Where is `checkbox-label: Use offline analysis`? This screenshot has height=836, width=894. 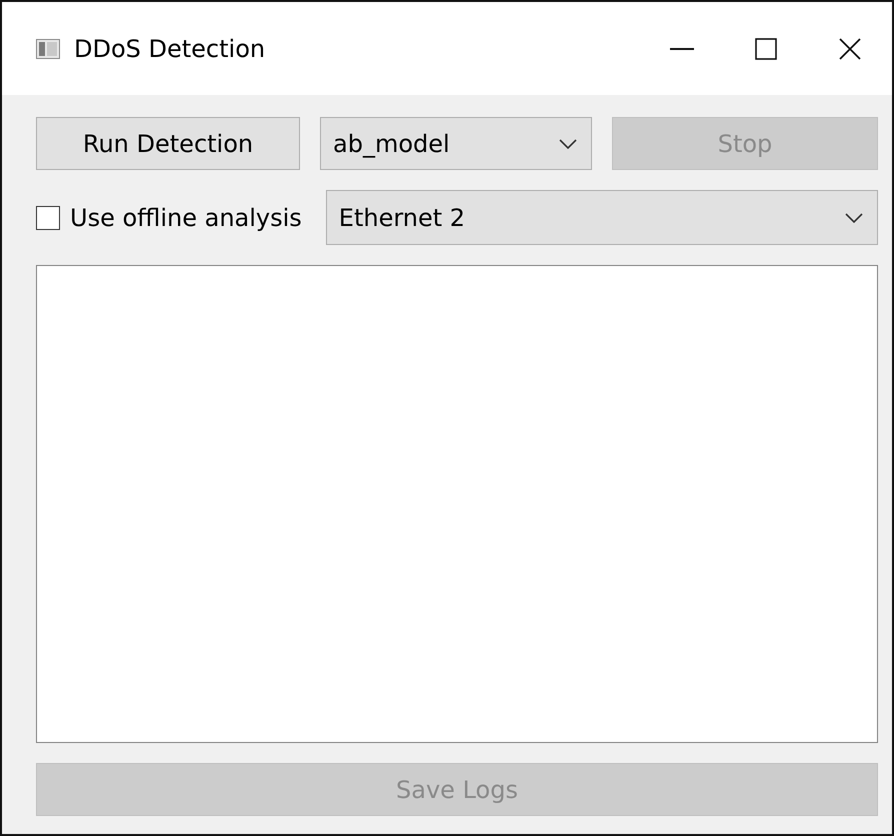
checkbox-label: Use offline analysis is located at coordinates (186, 218).